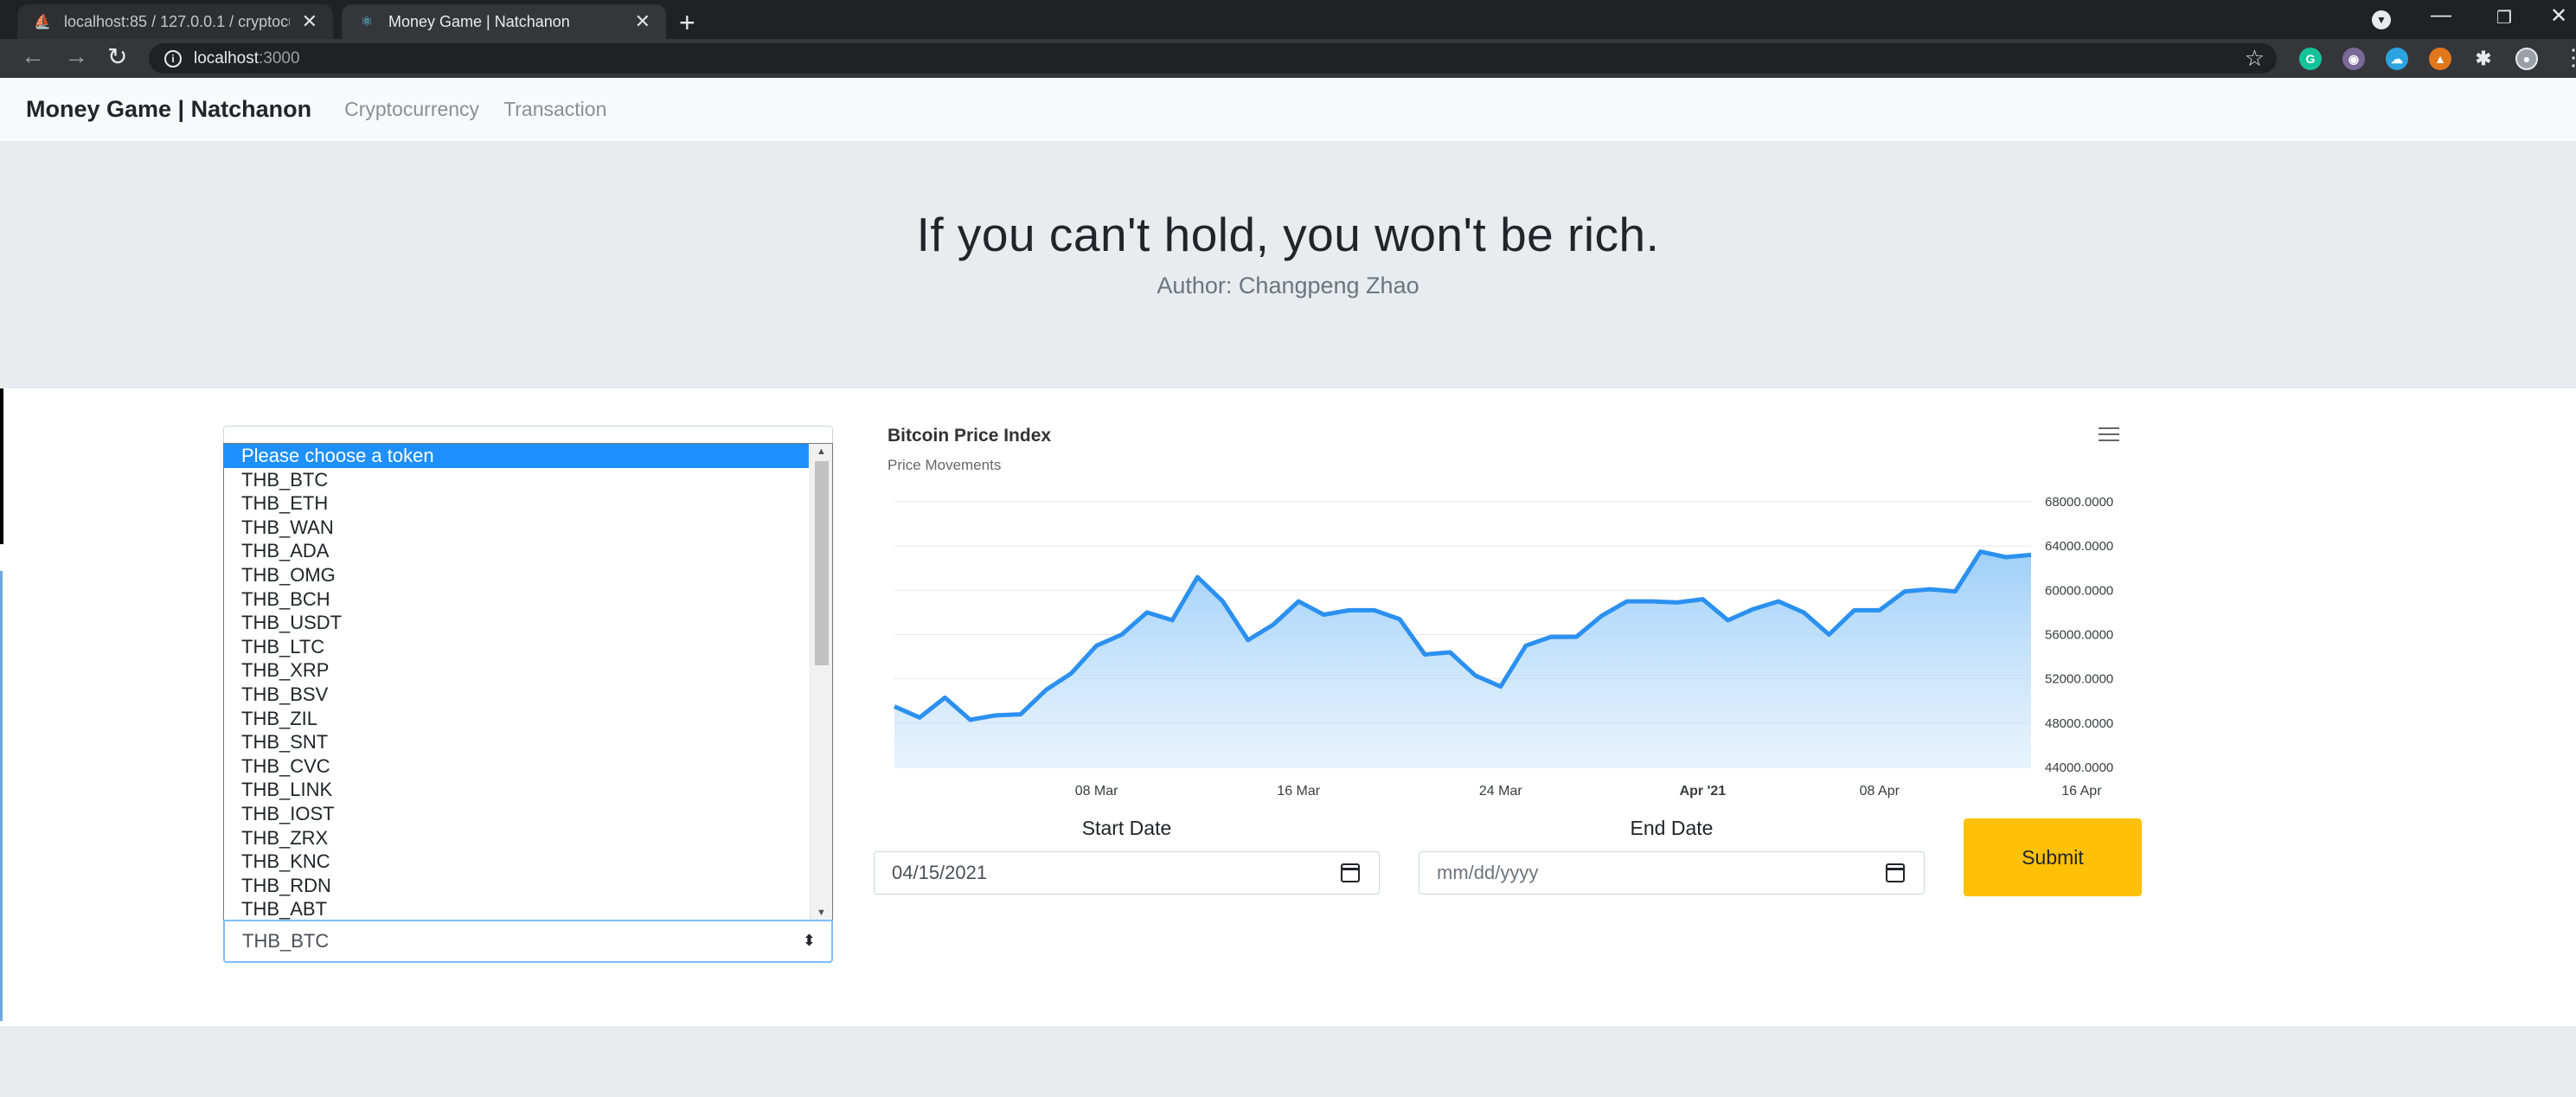  What do you see at coordinates (1672, 828) in the screenshot?
I see `end-date-label: End Date` at bounding box center [1672, 828].